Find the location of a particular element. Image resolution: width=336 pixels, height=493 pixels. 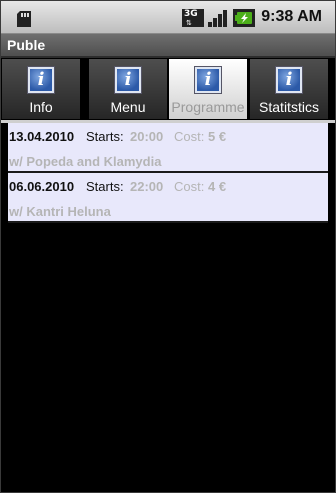

status-clock: 9:38 AM is located at coordinates (291, 16).